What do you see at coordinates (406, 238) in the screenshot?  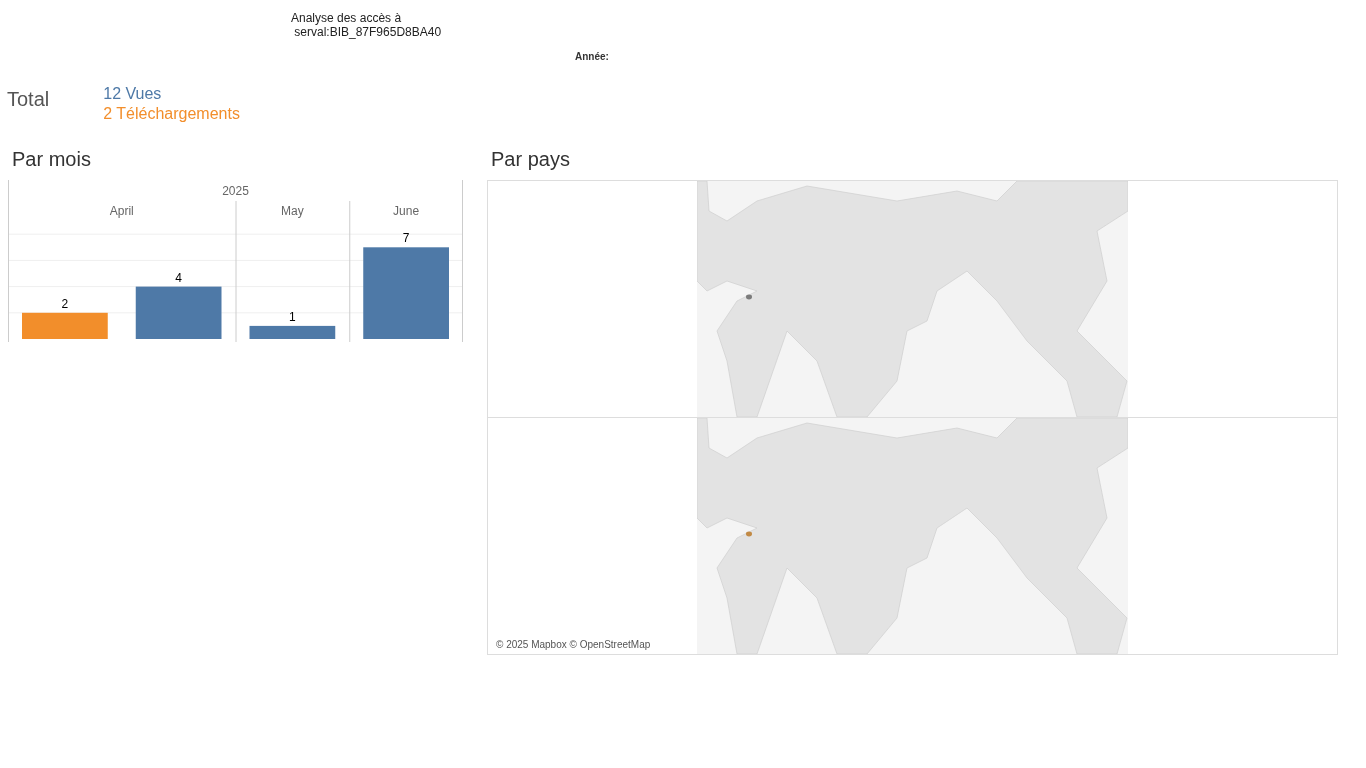 I see `bar-value-label: 7` at bounding box center [406, 238].